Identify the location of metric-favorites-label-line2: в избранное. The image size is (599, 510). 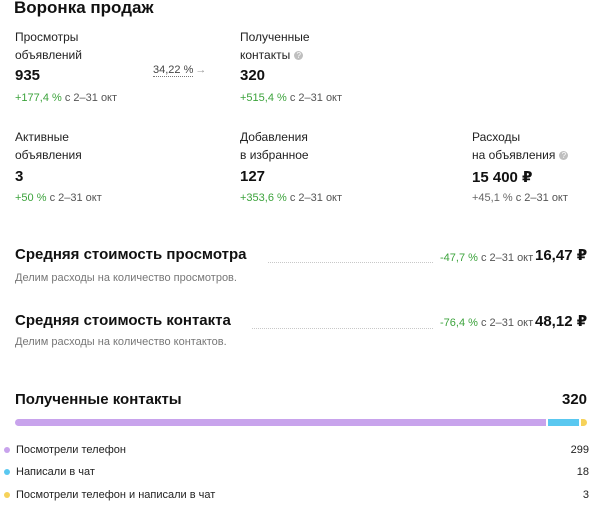
(274, 155).